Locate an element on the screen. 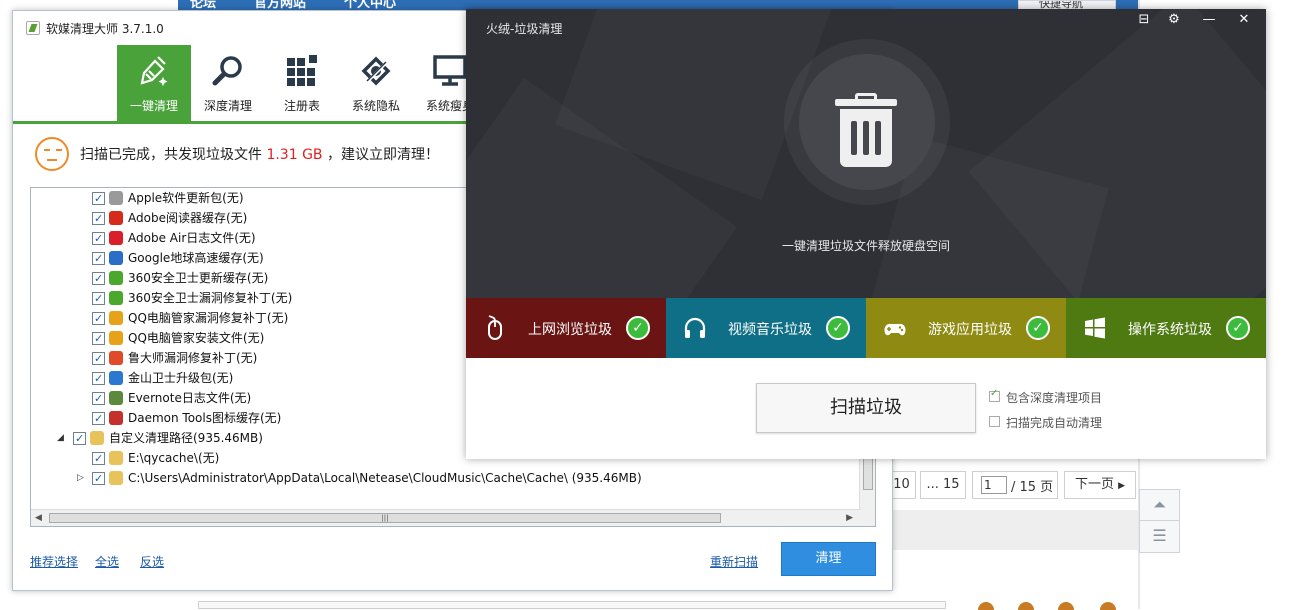  adobe-reader-icon is located at coordinates (116, 218).